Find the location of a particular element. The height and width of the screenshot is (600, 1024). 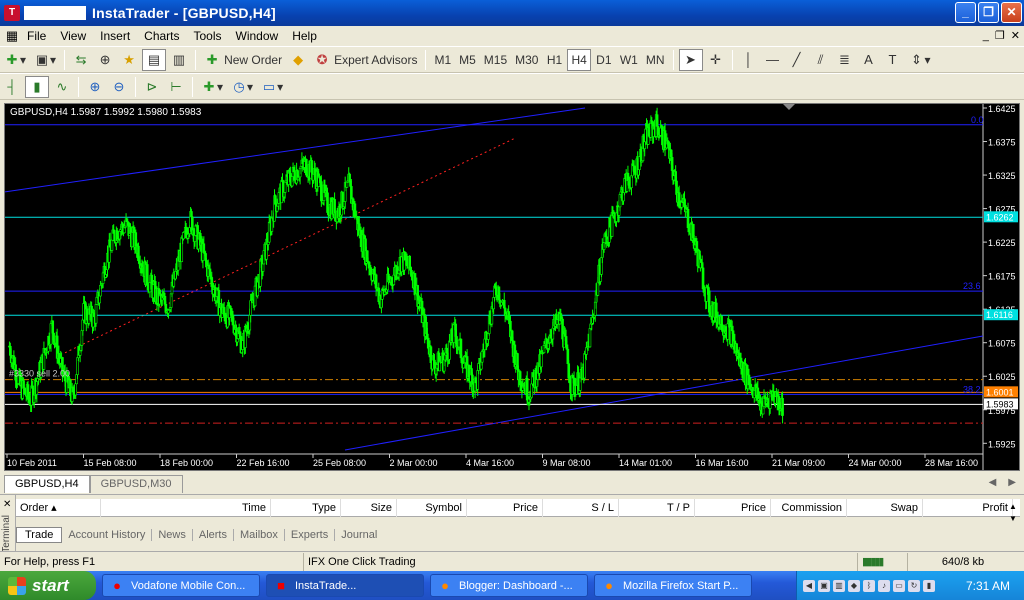

menu-window: Window is located at coordinates (257, 36).